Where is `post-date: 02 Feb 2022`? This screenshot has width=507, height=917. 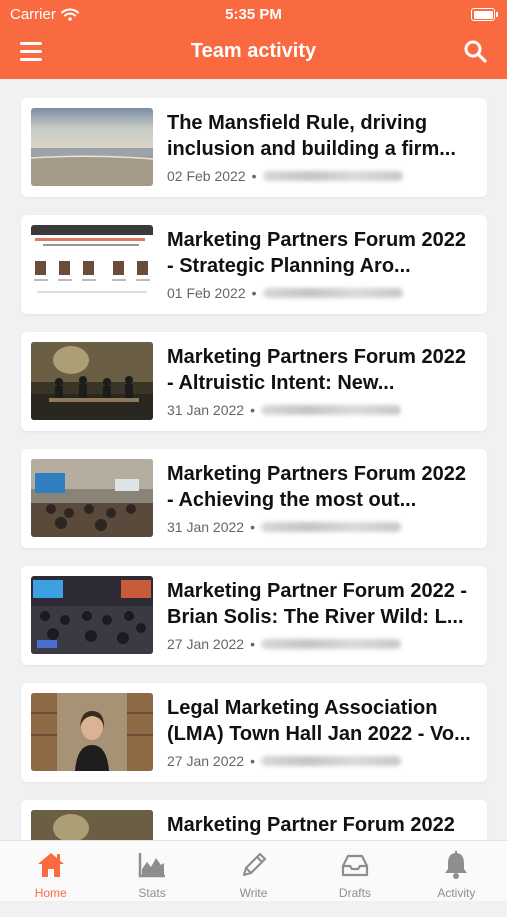
post-date: 02 Feb 2022 is located at coordinates (206, 176).